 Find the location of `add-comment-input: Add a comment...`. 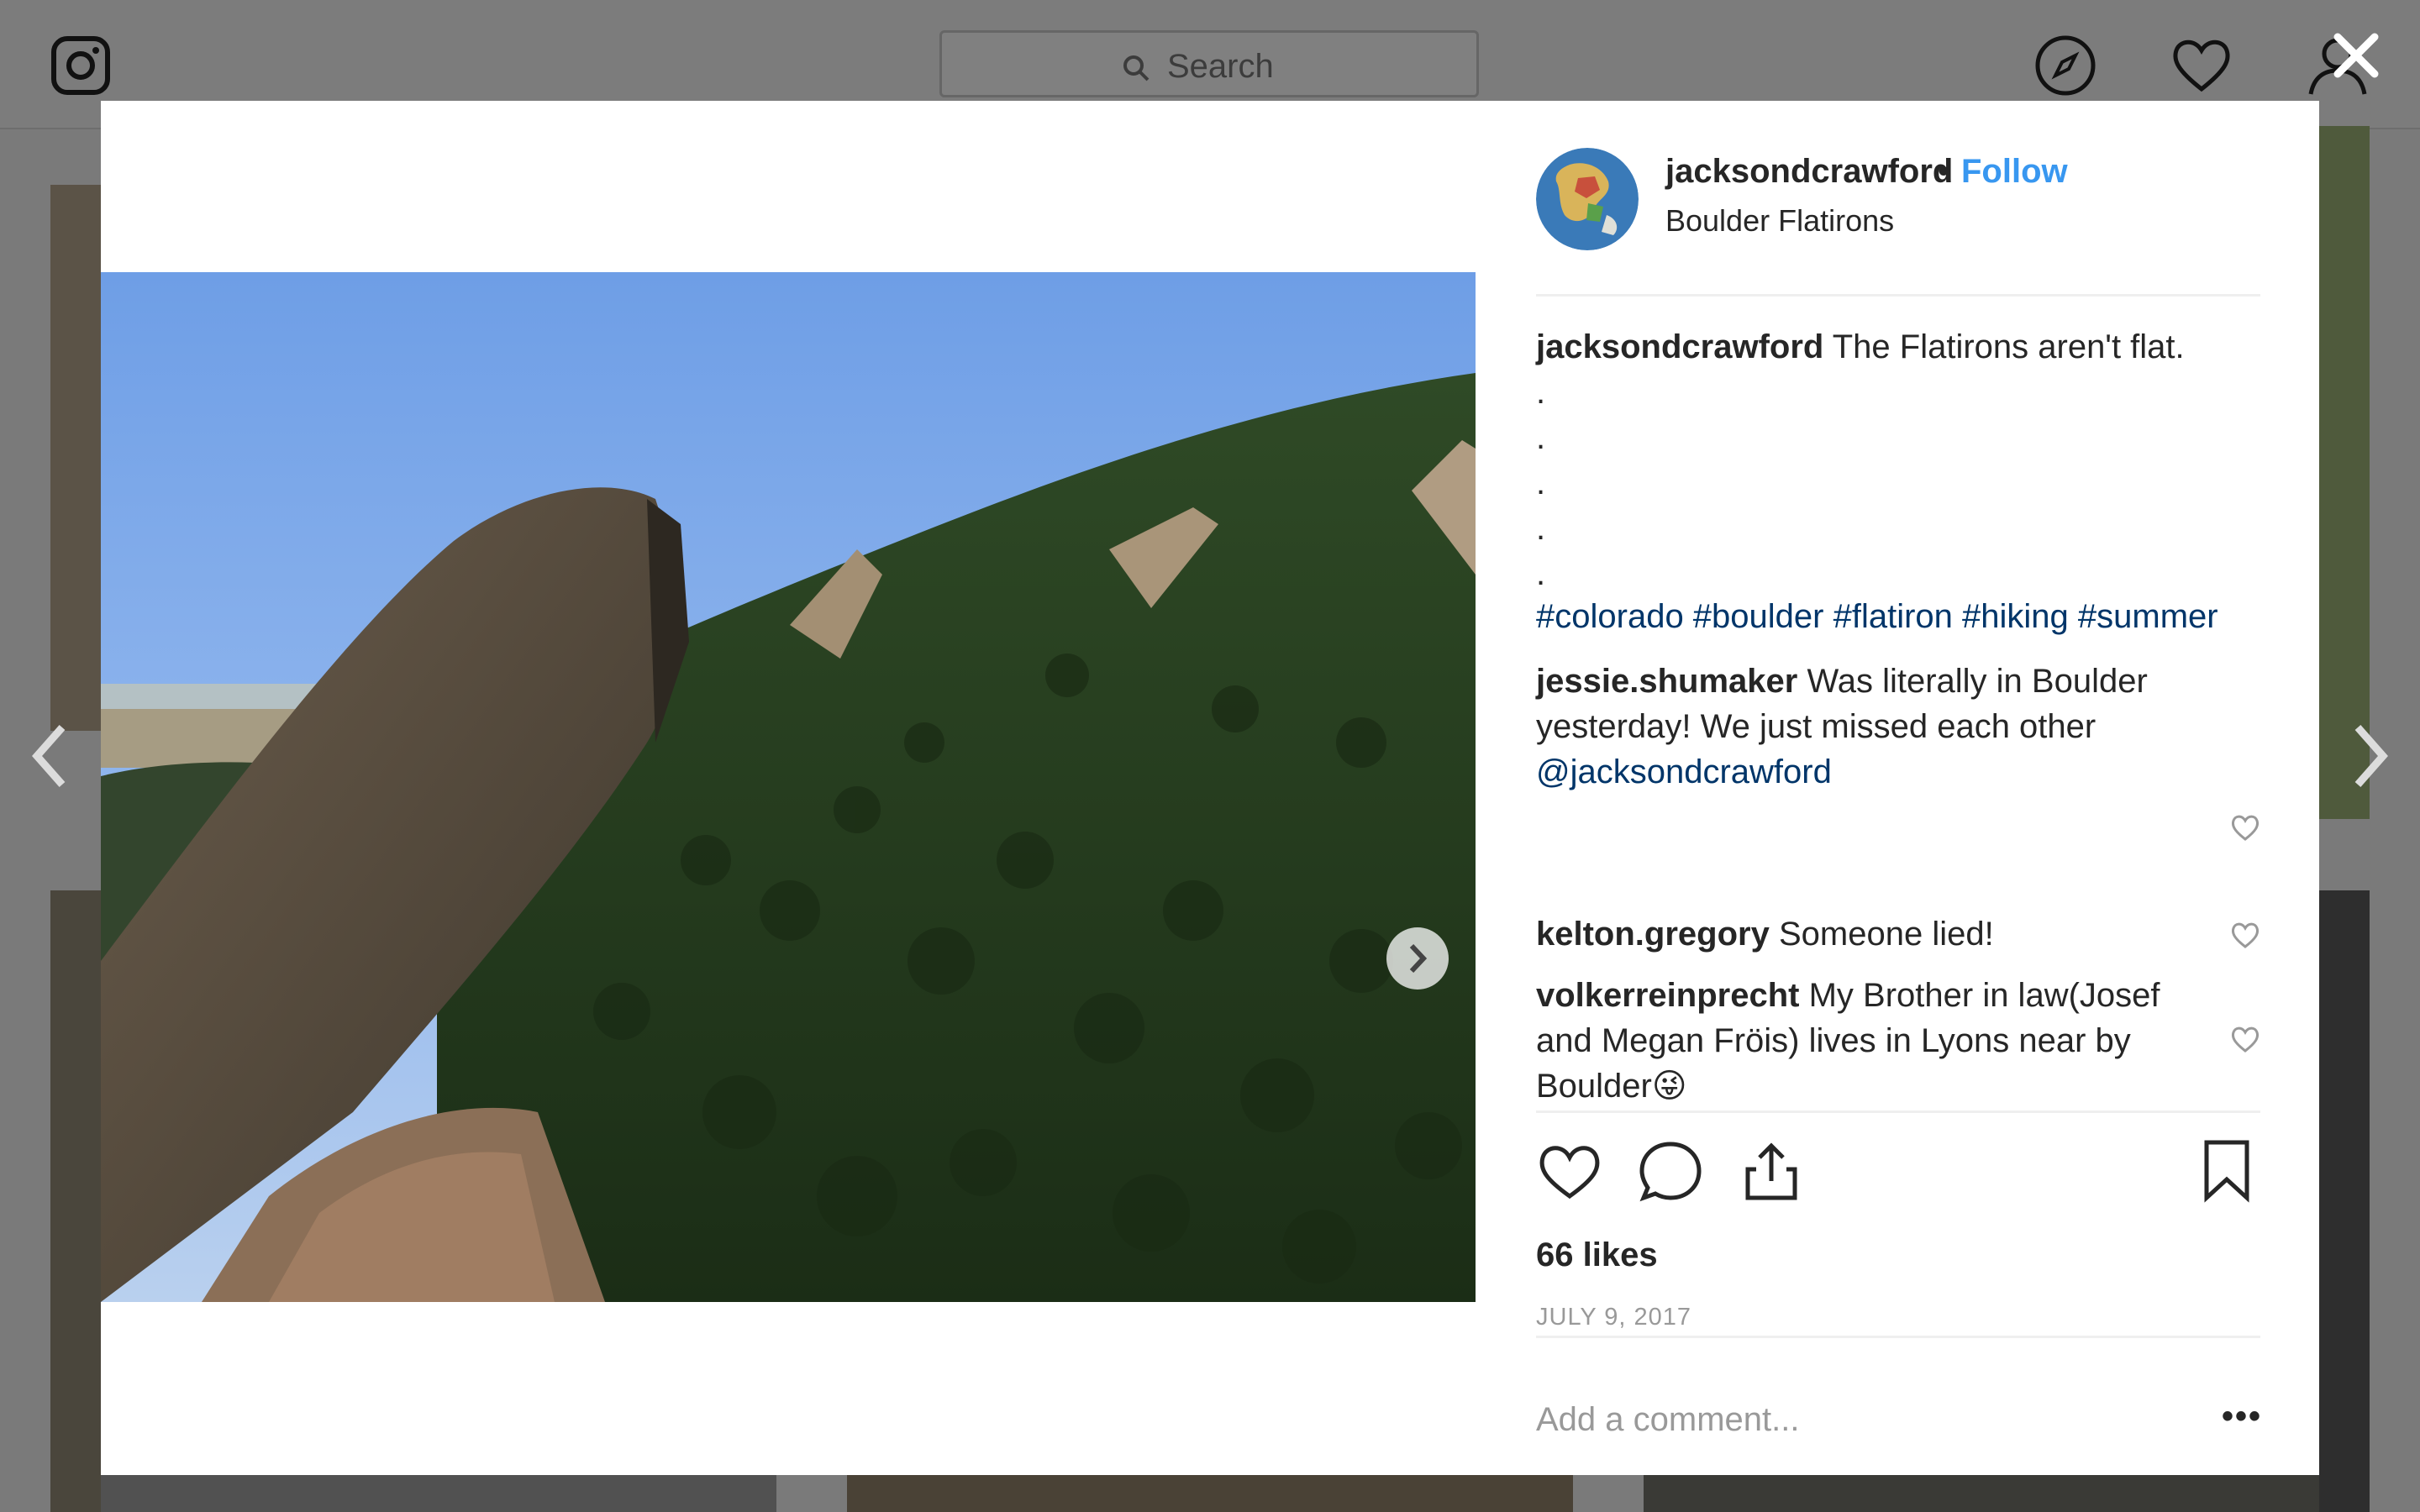

add-comment-input: Add a comment... is located at coordinates (1667, 1420).